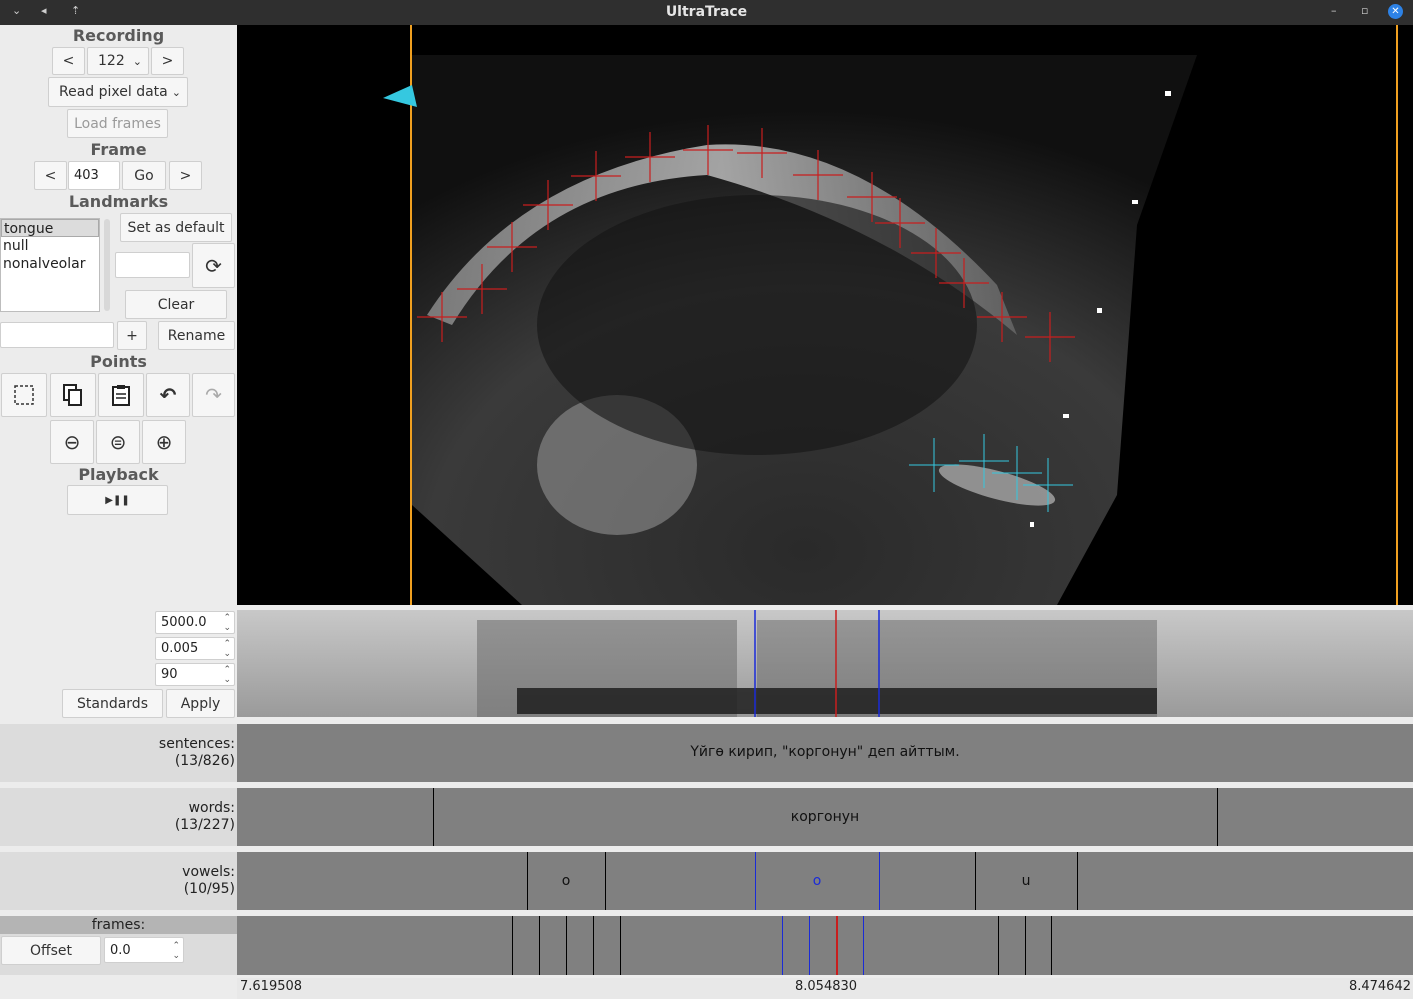  What do you see at coordinates (73, 395) in the screenshot?
I see `copy-icon` at bounding box center [73, 395].